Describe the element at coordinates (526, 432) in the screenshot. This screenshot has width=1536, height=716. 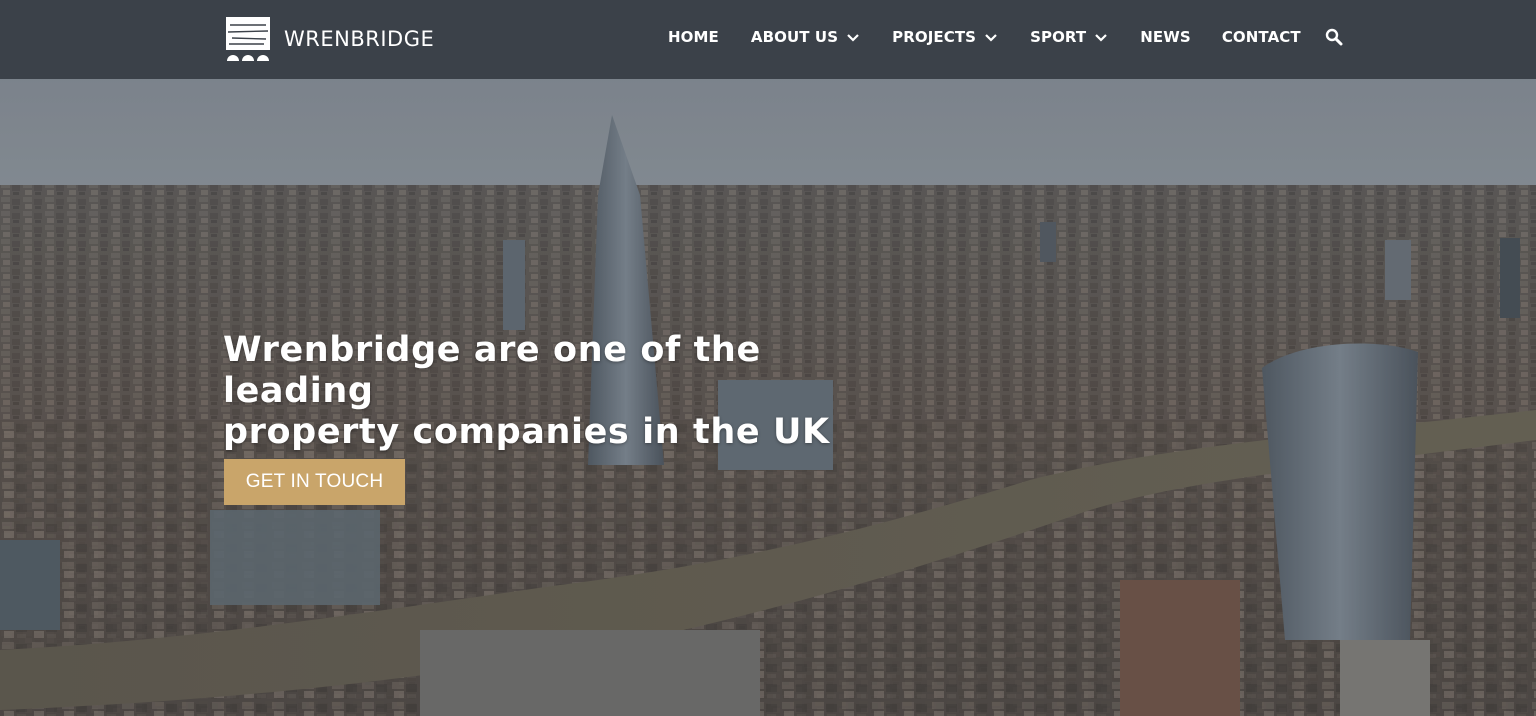
I see `hero-headline-line-2: property companies in the UK` at that location.